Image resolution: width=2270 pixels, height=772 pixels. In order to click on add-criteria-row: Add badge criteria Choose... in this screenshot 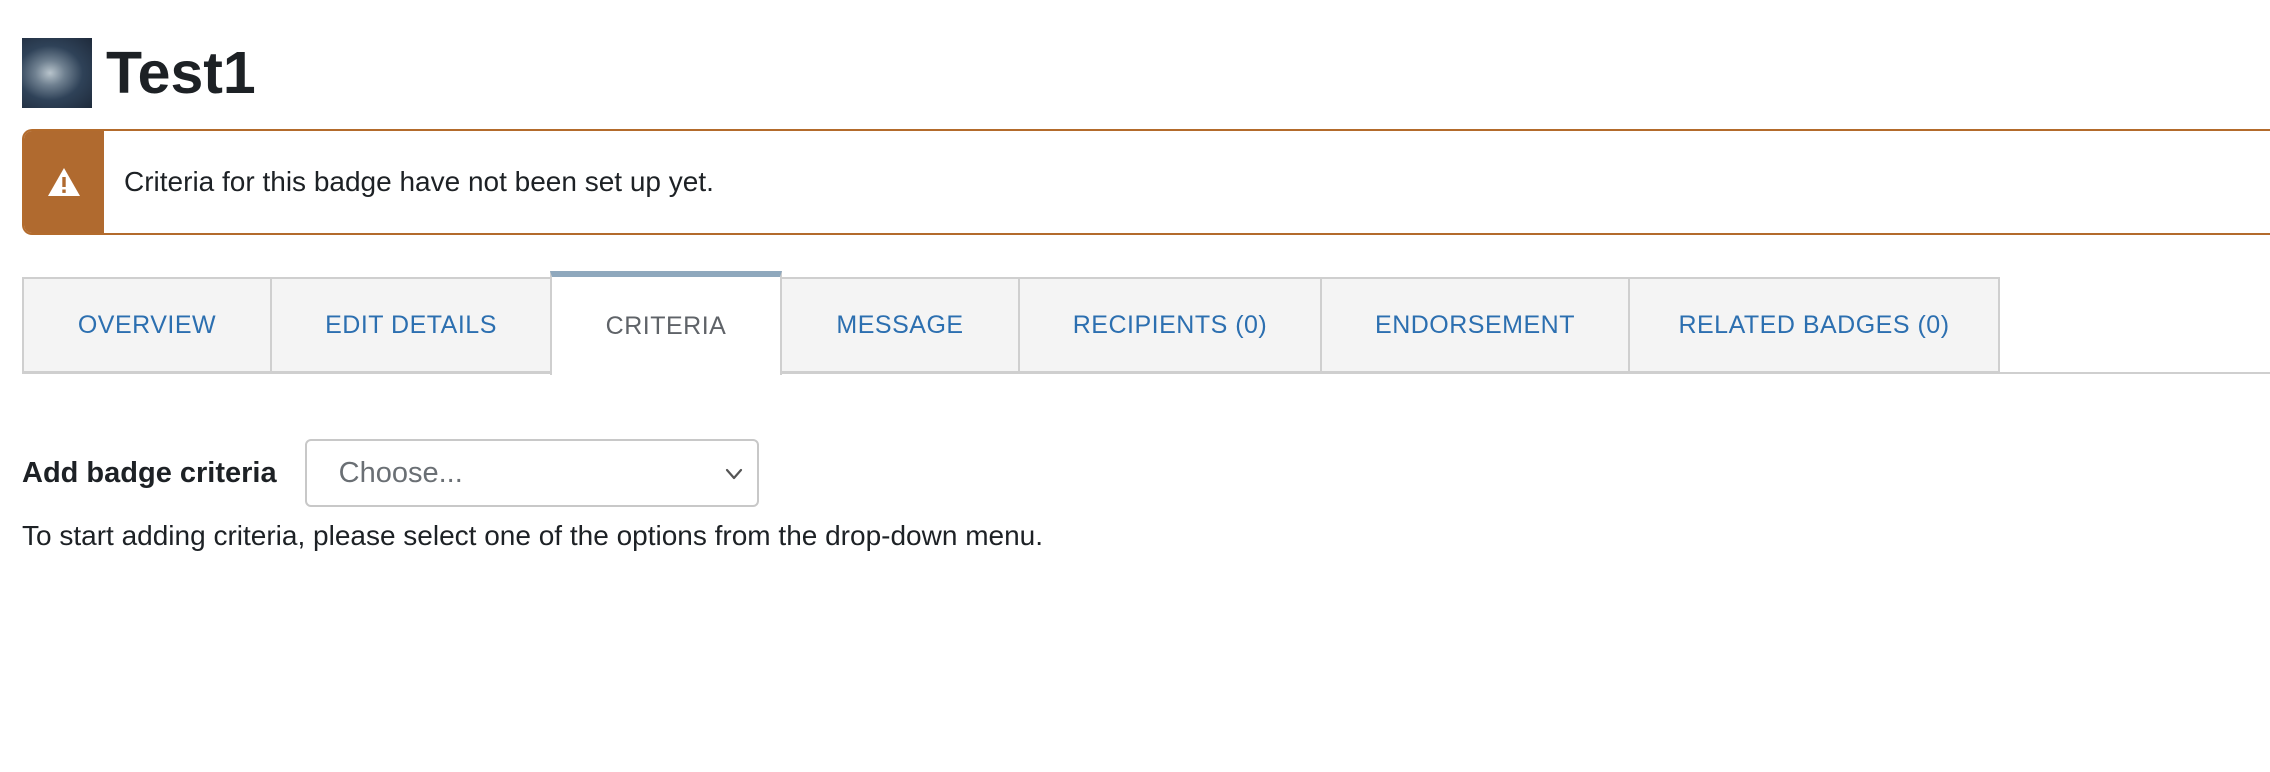, I will do `click(390, 473)`.